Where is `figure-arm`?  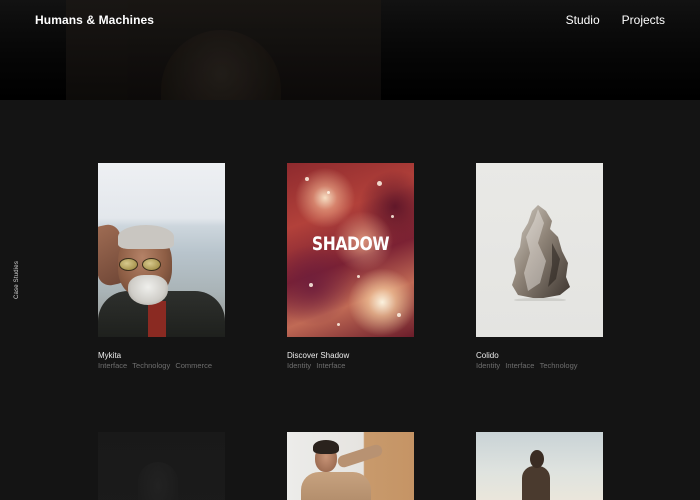 figure-arm is located at coordinates (360, 456).